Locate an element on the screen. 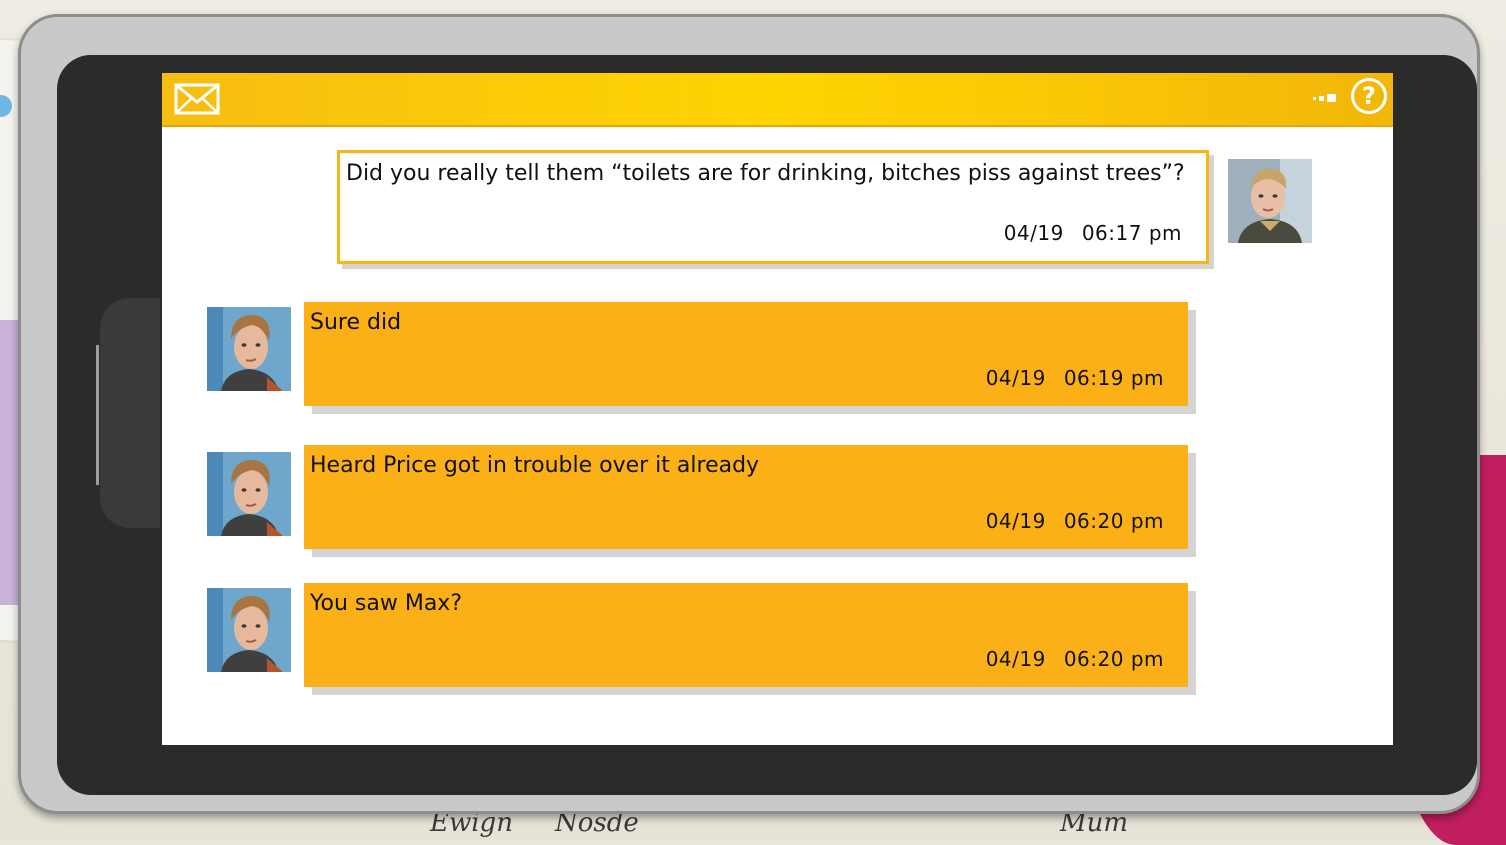 This screenshot has height=845, width=1506. message-text: Sure did is located at coordinates (356, 322).